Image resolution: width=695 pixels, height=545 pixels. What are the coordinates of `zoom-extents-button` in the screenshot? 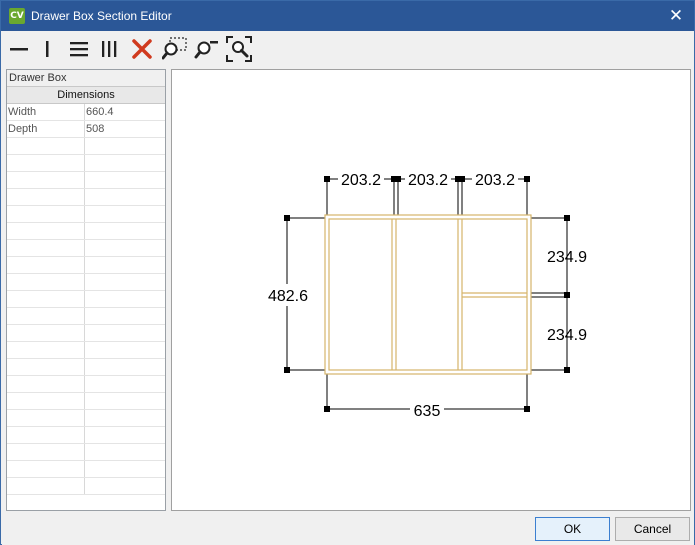 It's located at (239, 49).